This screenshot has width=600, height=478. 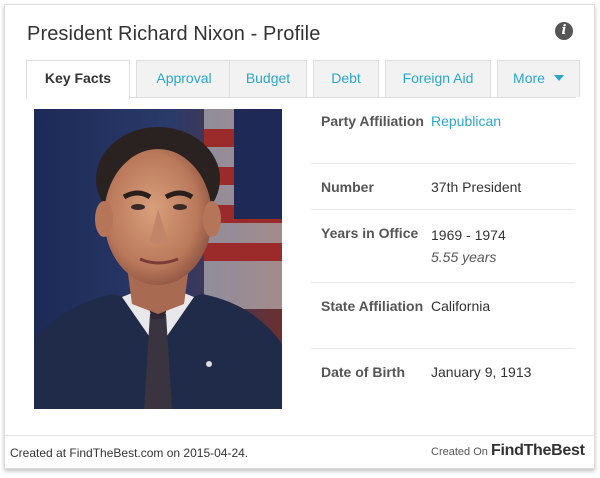 What do you see at coordinates (564, 31) in the screenshot?
I see `info-icon: i` at bounding box center [564, 31].